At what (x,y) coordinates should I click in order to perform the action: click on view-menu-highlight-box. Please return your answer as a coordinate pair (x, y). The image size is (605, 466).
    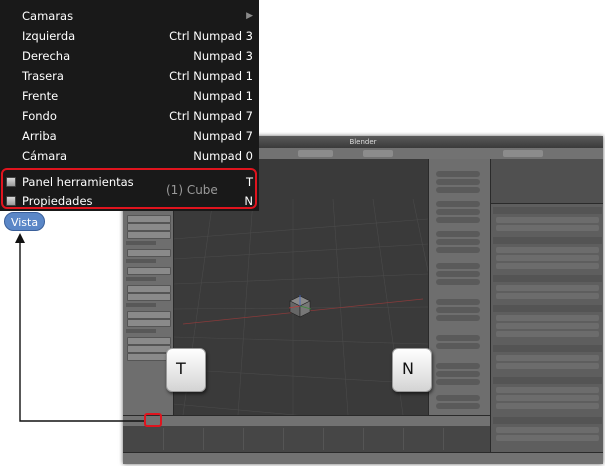
    Looking at the image, I should click on (153, 420).